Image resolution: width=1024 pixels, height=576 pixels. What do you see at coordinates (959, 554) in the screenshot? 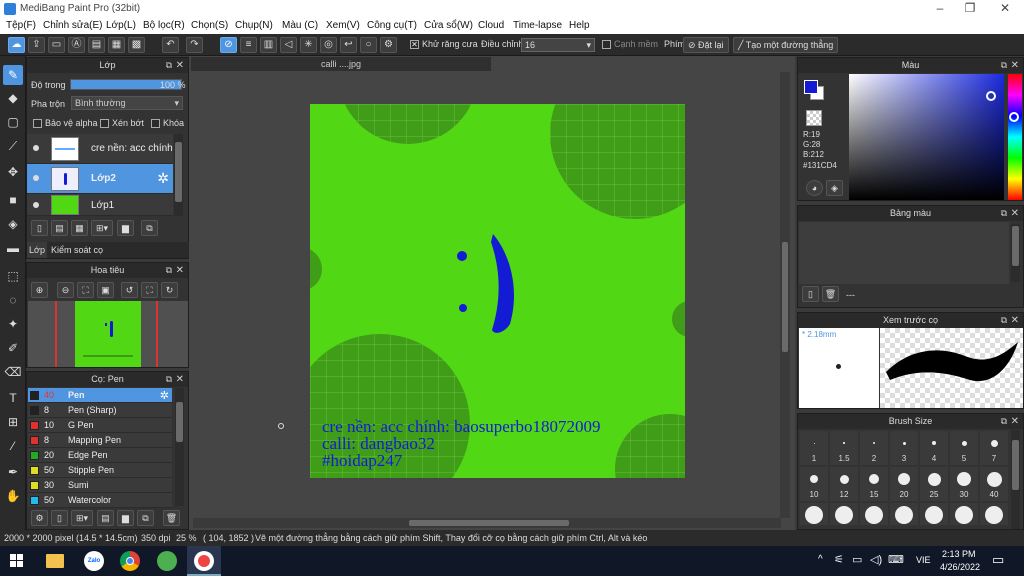
I see `clock-time: 2:13 PM` at bounding box center [959, 554].